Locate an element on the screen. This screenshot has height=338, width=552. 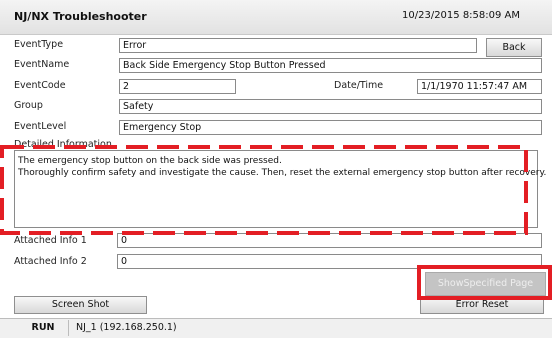
run-status: RUN is located at coordinates (43, 328).